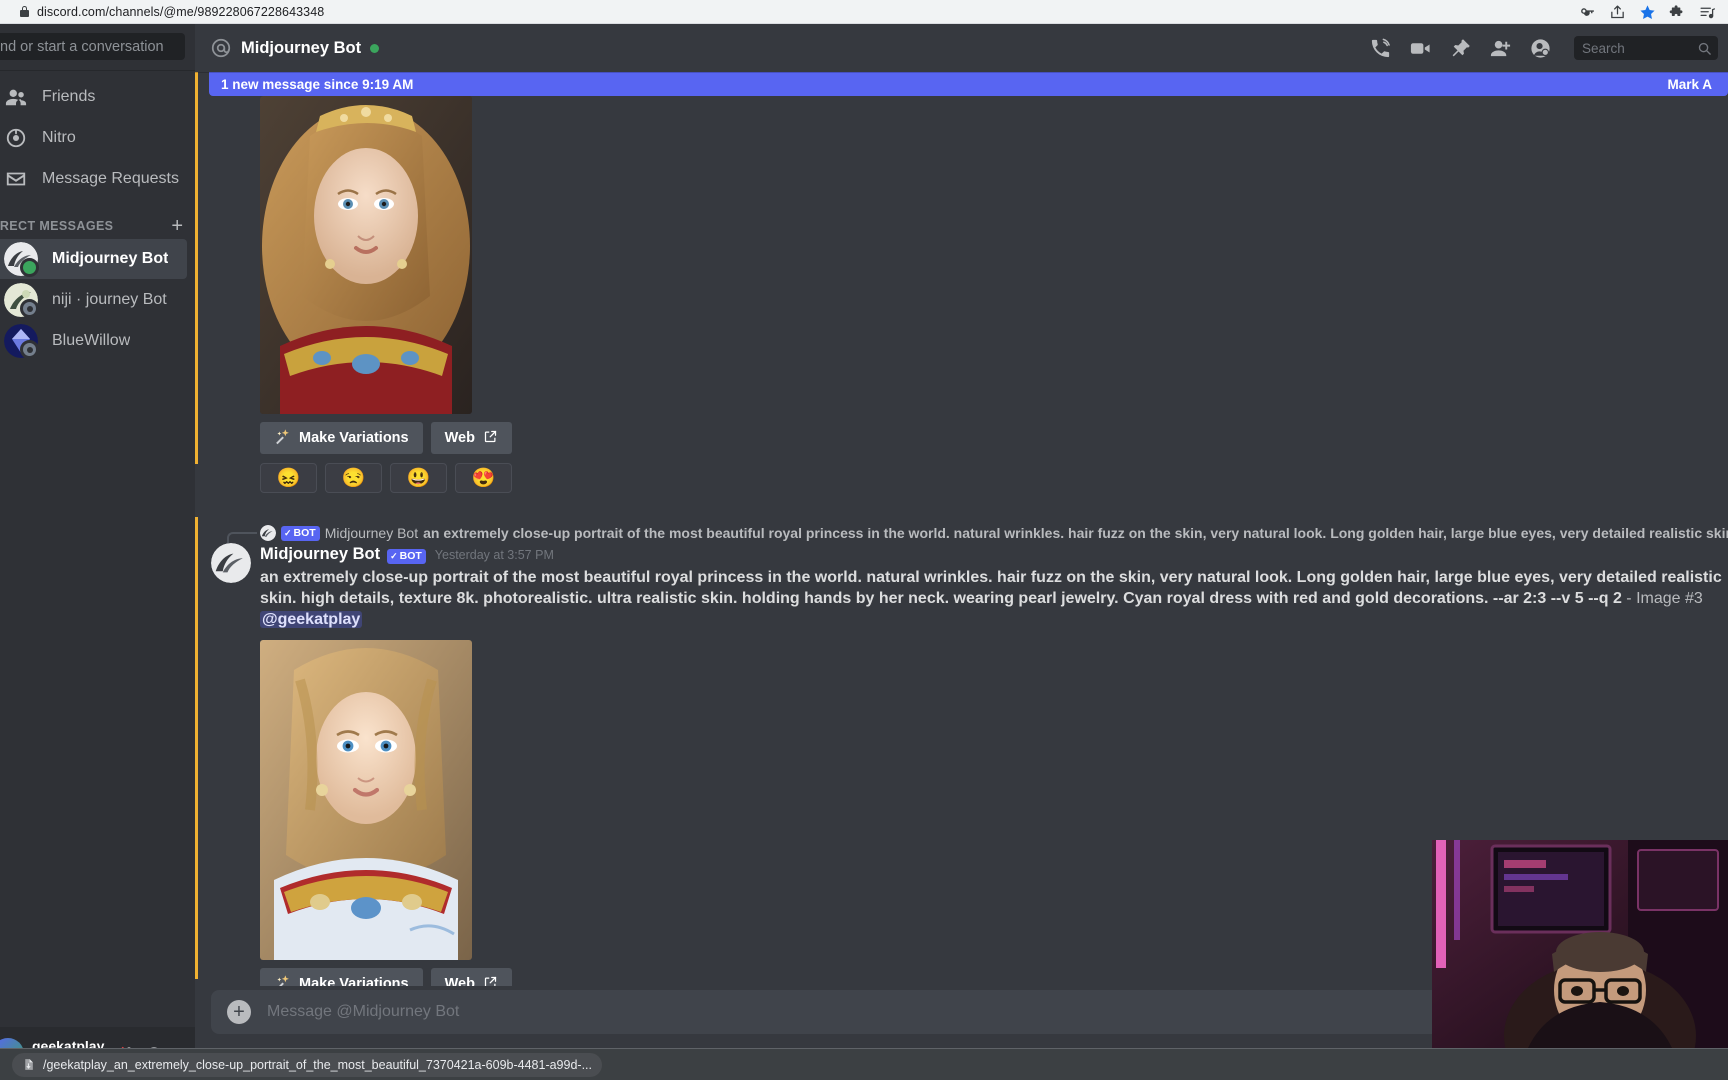  I want to click on friends-icon, so click(16, 97).